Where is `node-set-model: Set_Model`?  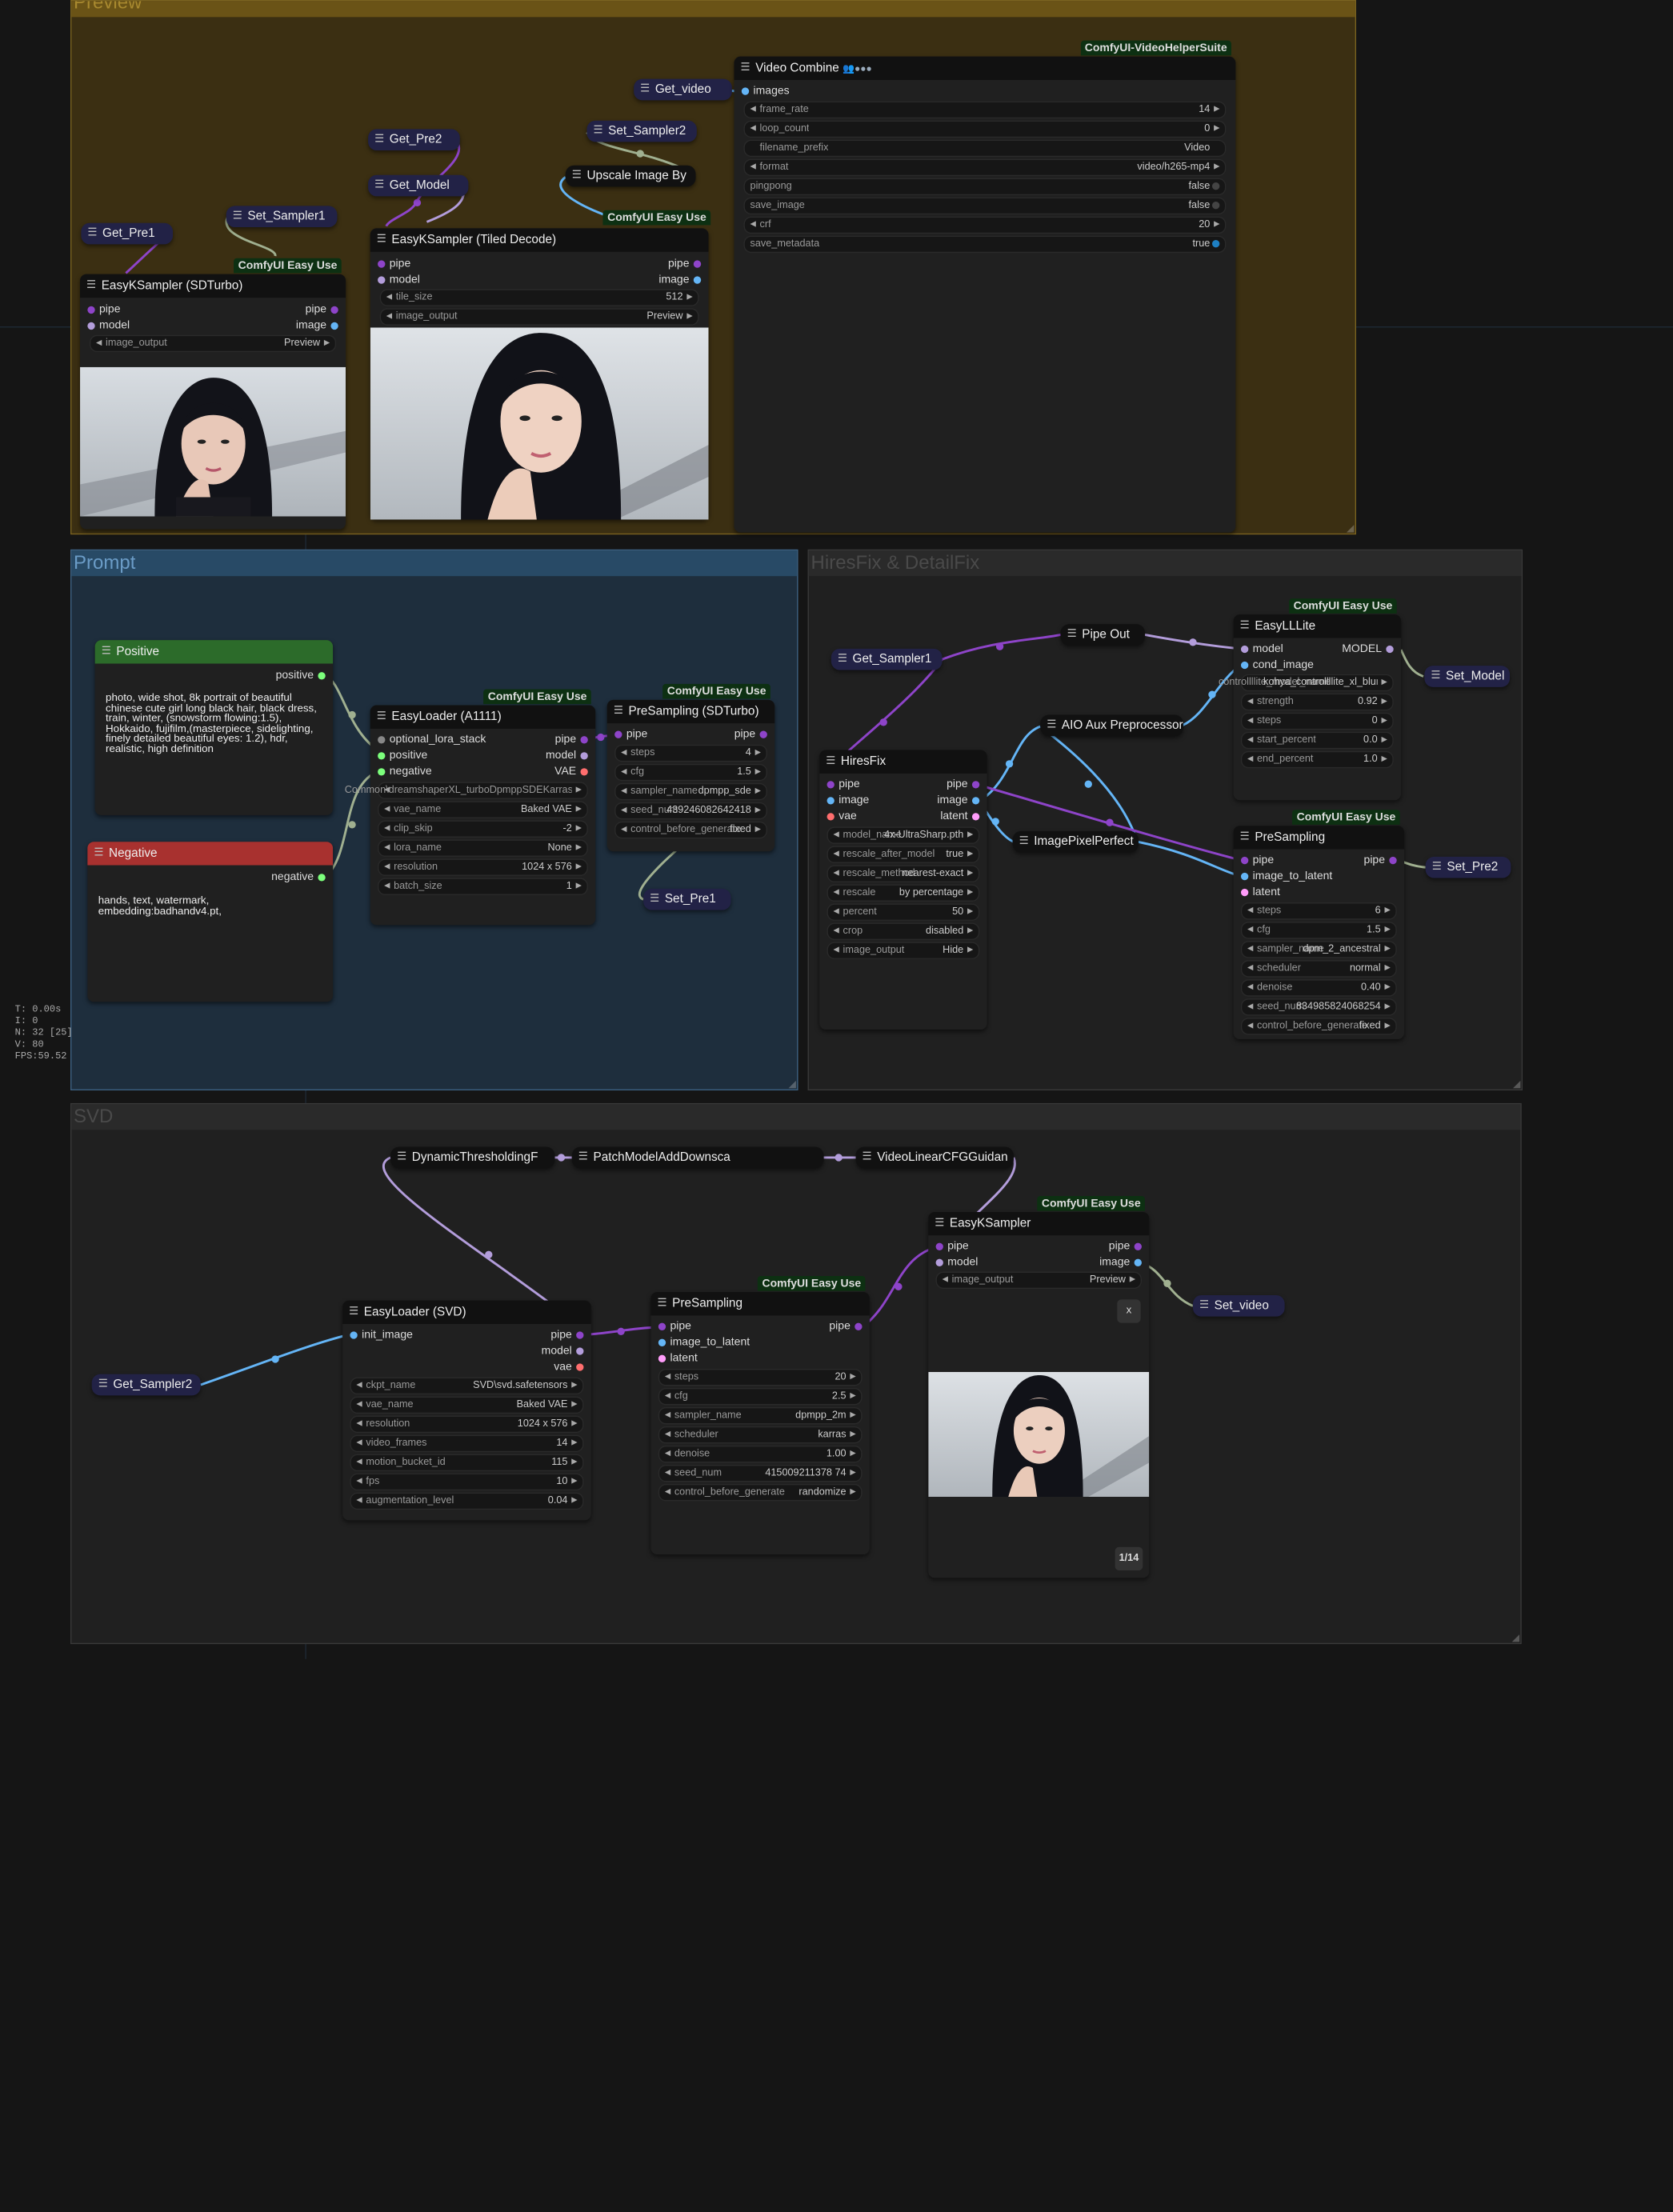 node-set-model: Set_Model is located at coordinates (1467, 676).